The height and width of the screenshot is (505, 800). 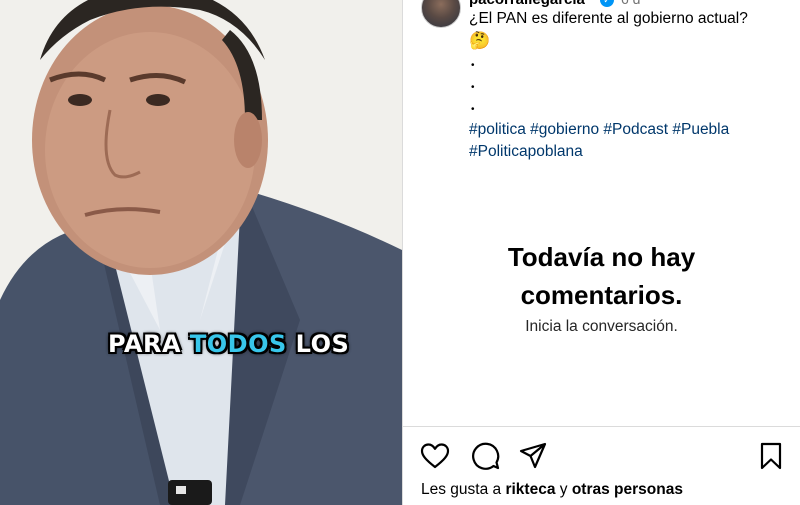 What do you see at coordinates (601, 295) in the screenshot?
I see `no-comments-title-line: comentarios.` at bounding box center [601, 295].